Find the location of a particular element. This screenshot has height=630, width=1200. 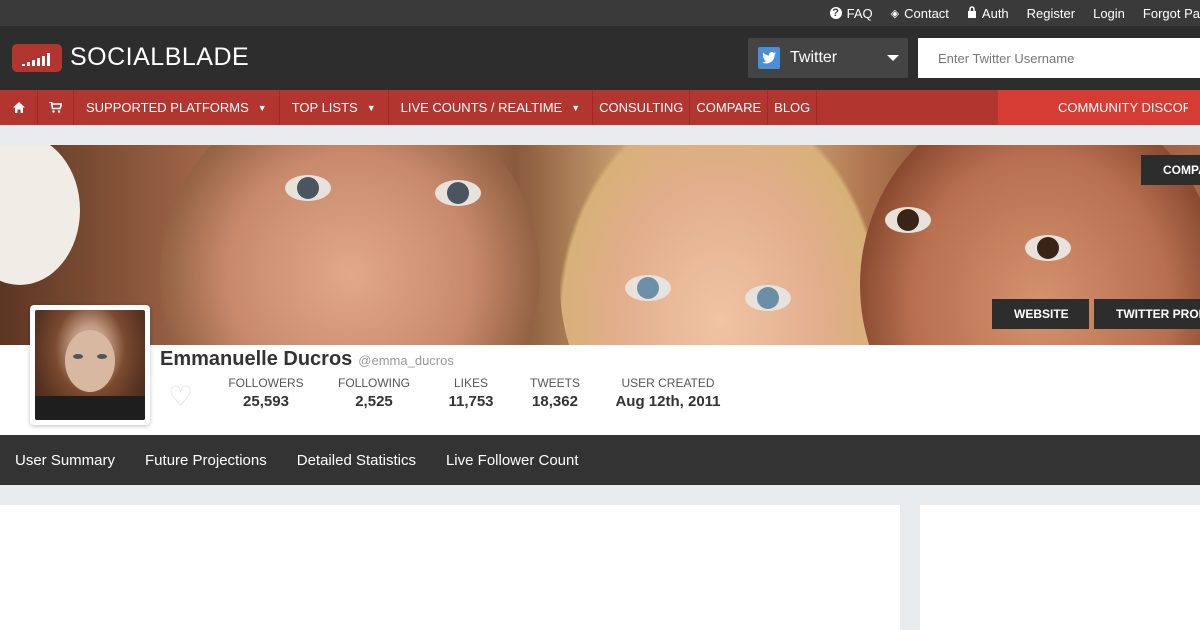

login-label: Login is located at coordinates (1109, 13).